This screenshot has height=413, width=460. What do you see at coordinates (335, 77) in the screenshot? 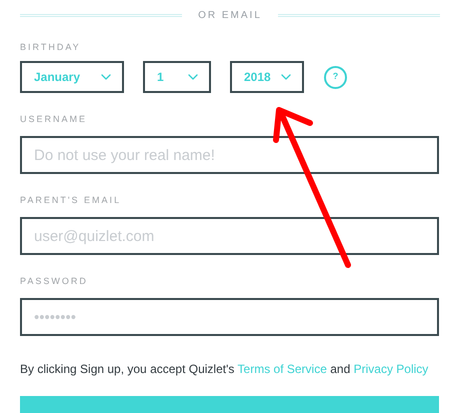
I see `help-button: ?` at bounding box center [335, 77].